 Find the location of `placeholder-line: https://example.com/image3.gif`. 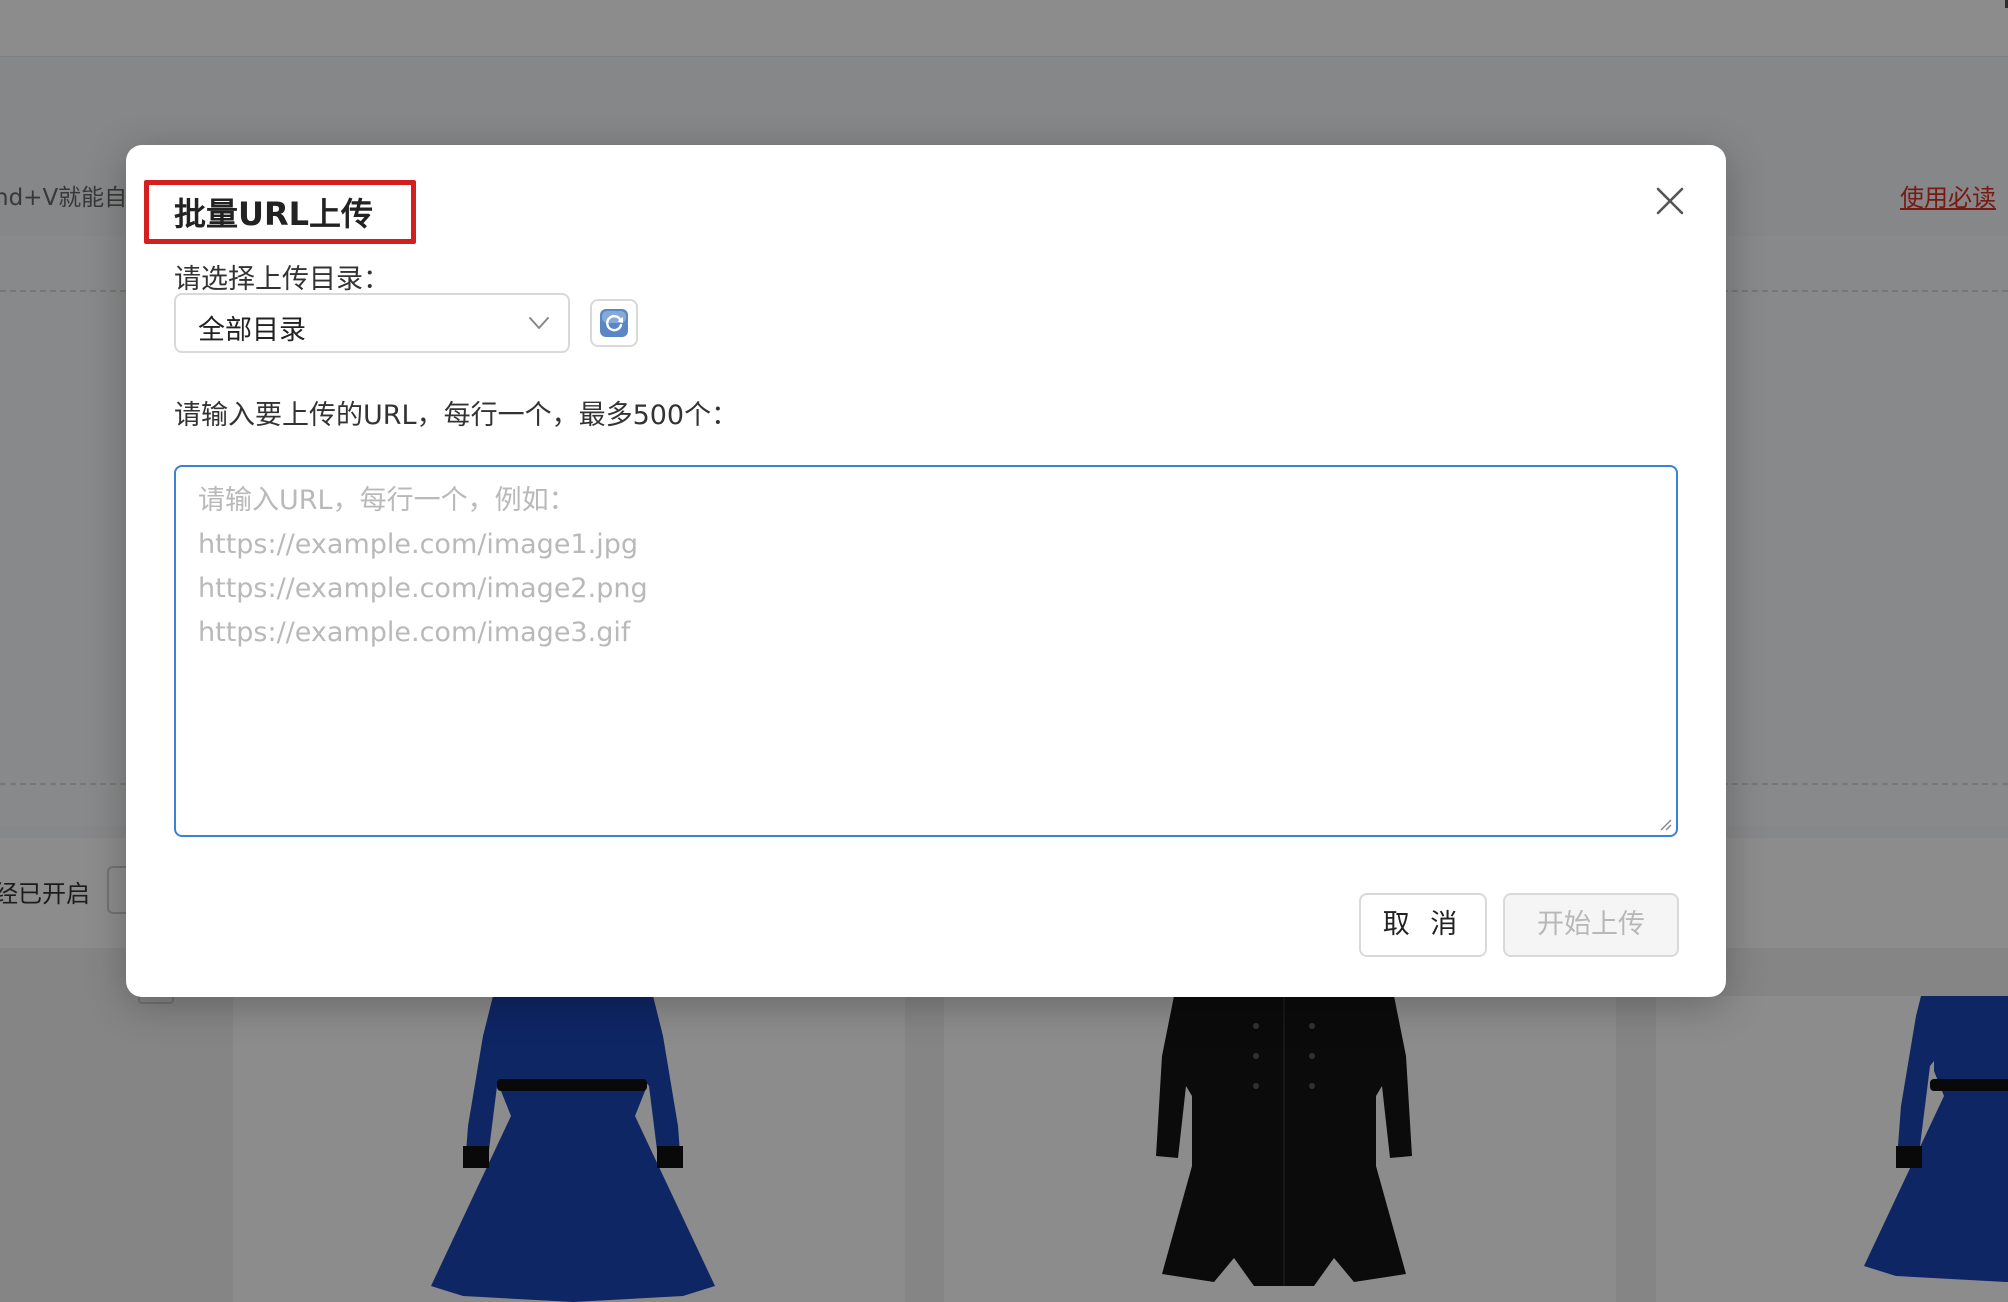

placeholder-line: https://example.com/image3.gif is located at coordinates (414, 632).